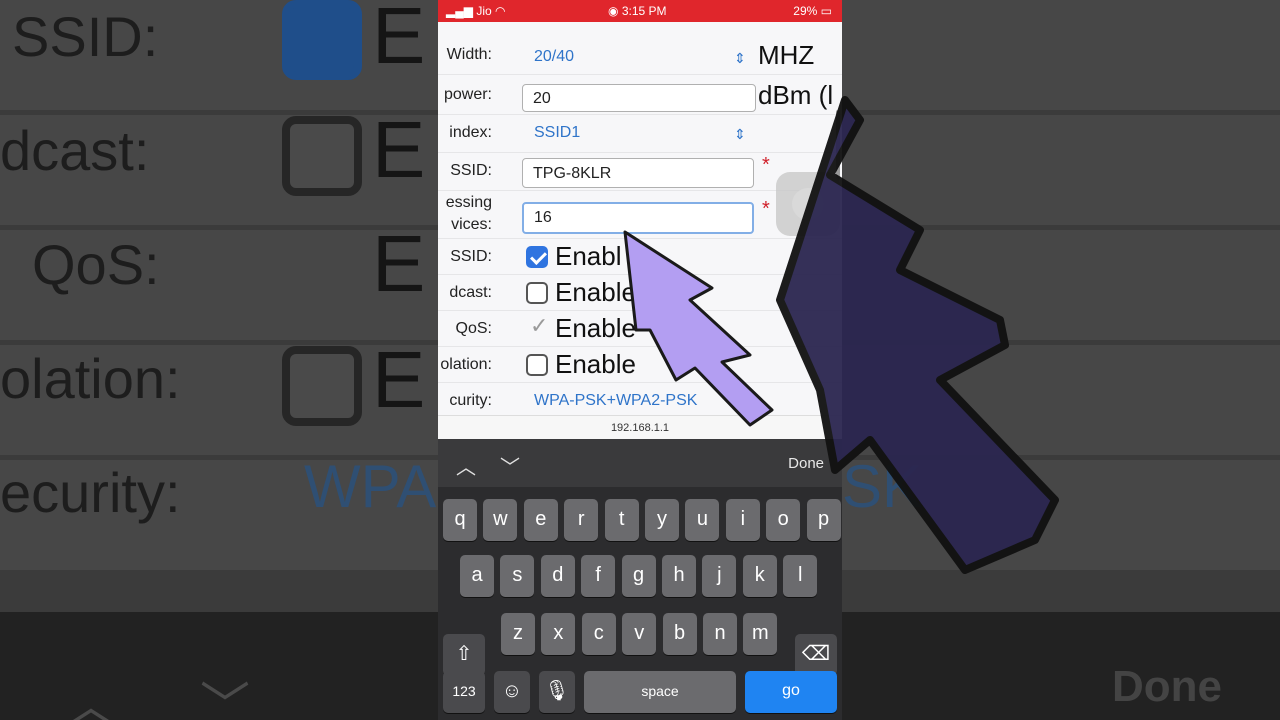 The image size is (1280, 720). What do you see at coordinates (698, 328) in the screenshot?
I see `arrow-icon` at bounding box center [698, 328].